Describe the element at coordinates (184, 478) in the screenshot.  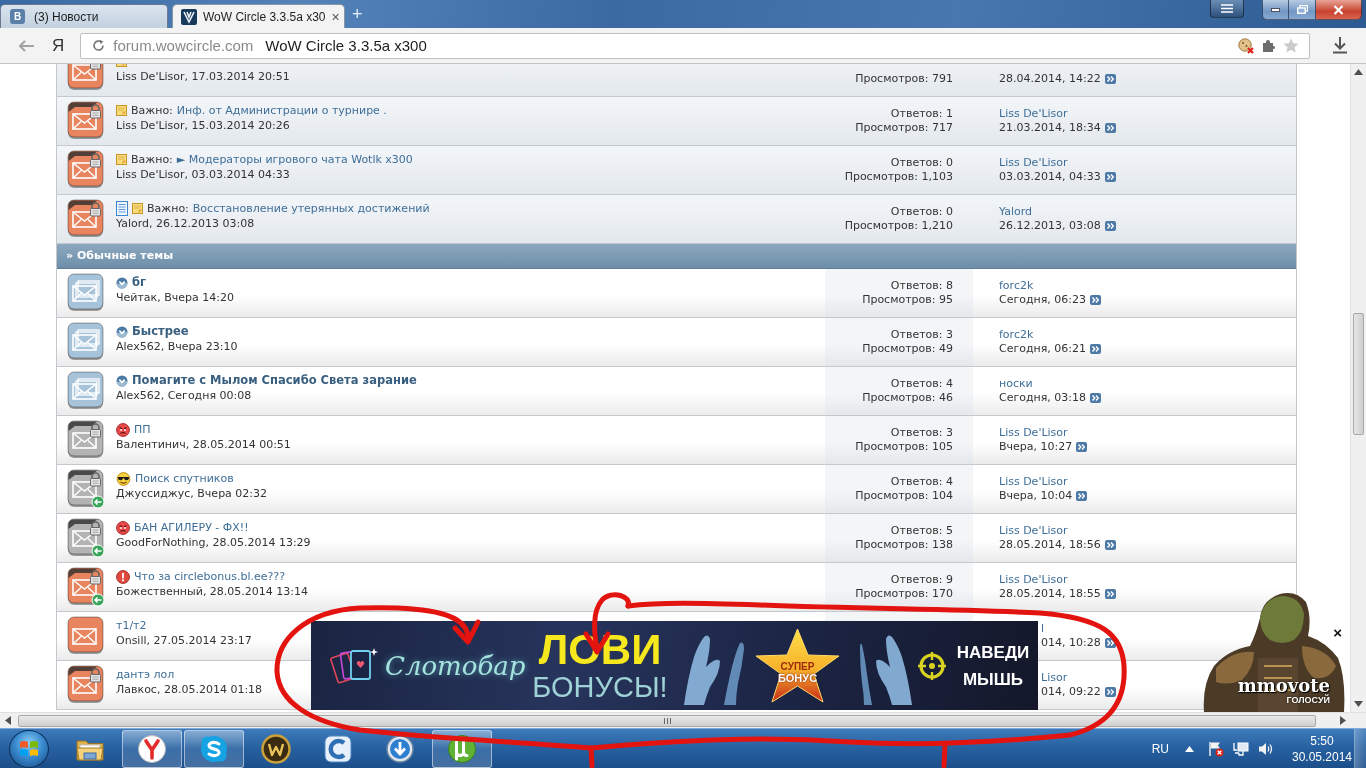
I see `thread-title-link: Поиск спутников` at that location.